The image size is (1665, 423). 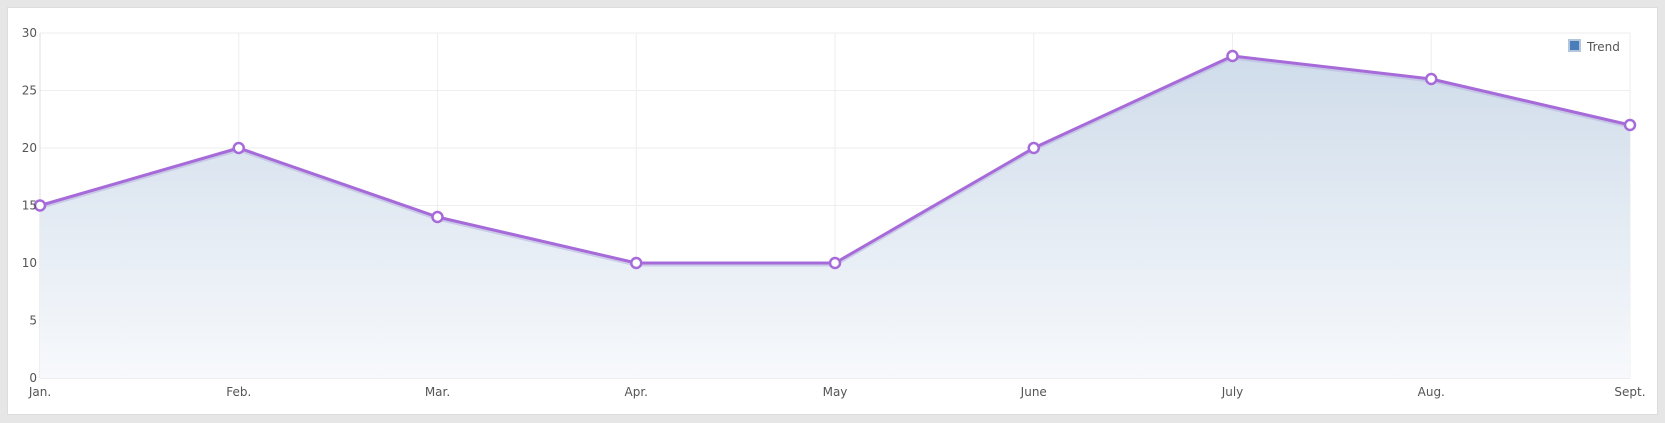 What do you see at coordinates (437, 392) in the screenshot?
I see `x-tick-label-2: Mar.` at bounding box center [437, 392].